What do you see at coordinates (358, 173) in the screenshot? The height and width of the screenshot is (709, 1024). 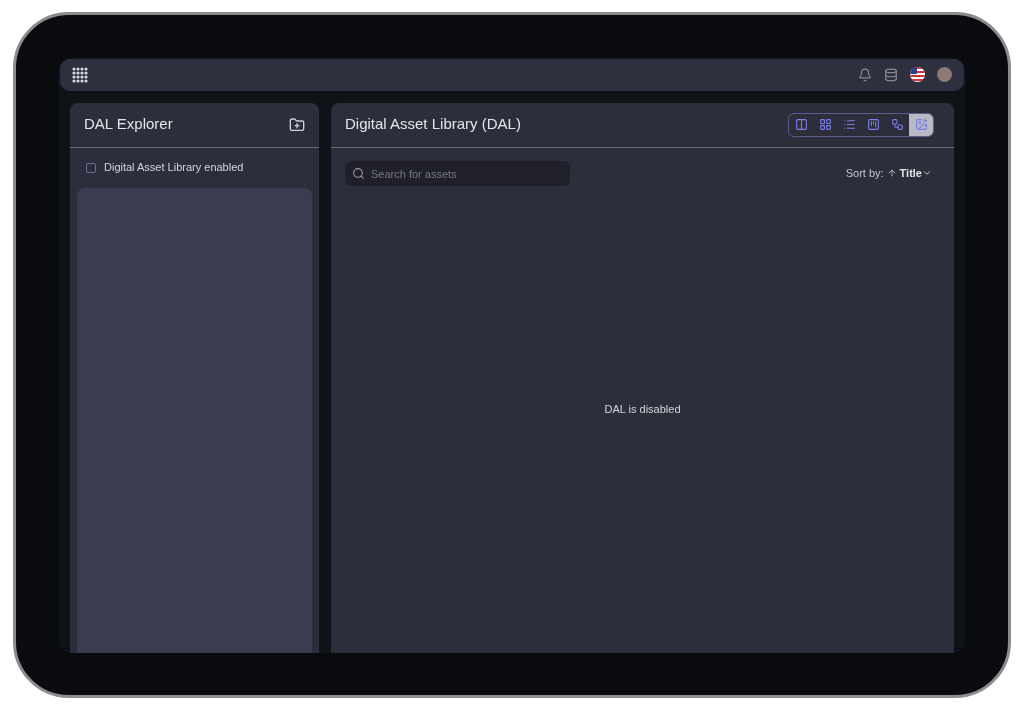 I see `search-icon` at bounding box center [358, 173].